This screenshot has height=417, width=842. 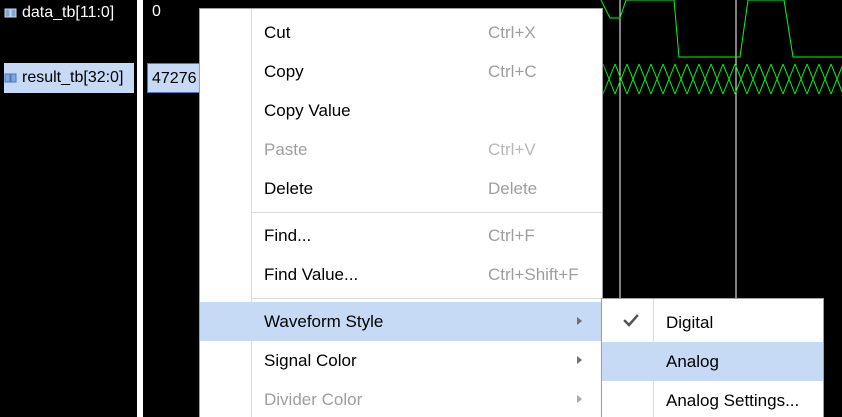 I want to click on menu-item-divider-color: Divider Color, so click(x=401, y=398).